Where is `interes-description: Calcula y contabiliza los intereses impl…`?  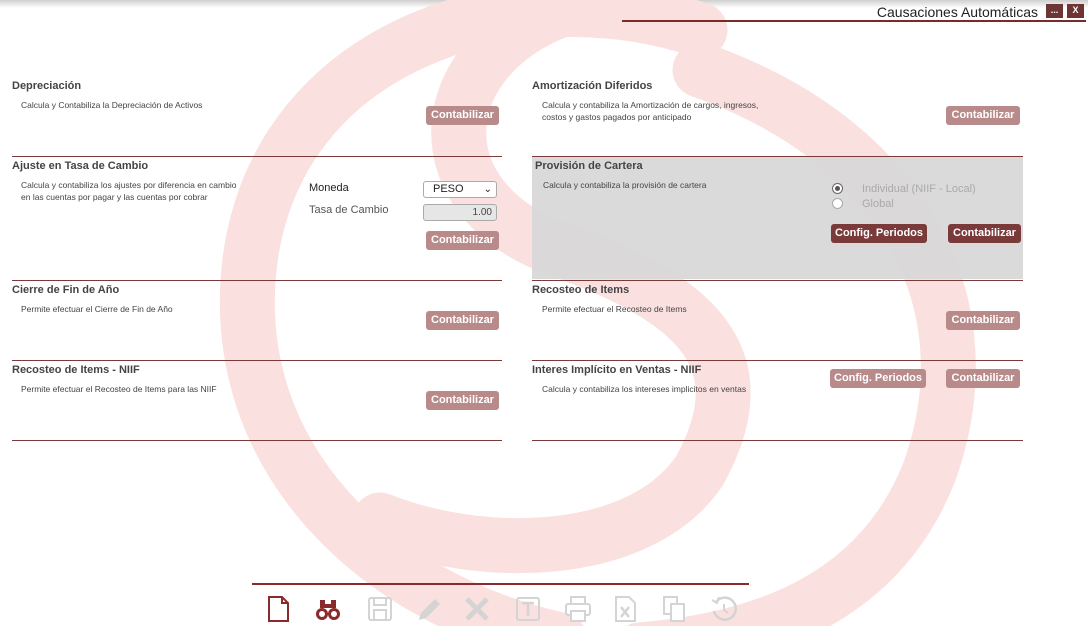
interes-description: Calcula y contabiliza los intereses impl… is located at coordinates (644, 389).